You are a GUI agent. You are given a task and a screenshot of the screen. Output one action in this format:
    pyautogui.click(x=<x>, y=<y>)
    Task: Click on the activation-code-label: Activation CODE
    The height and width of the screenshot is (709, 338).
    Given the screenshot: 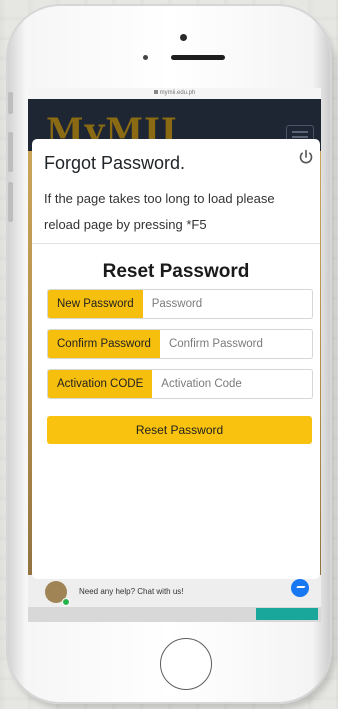 What is the action you would take?
    pyautogui.click(x=100, y=384)
    